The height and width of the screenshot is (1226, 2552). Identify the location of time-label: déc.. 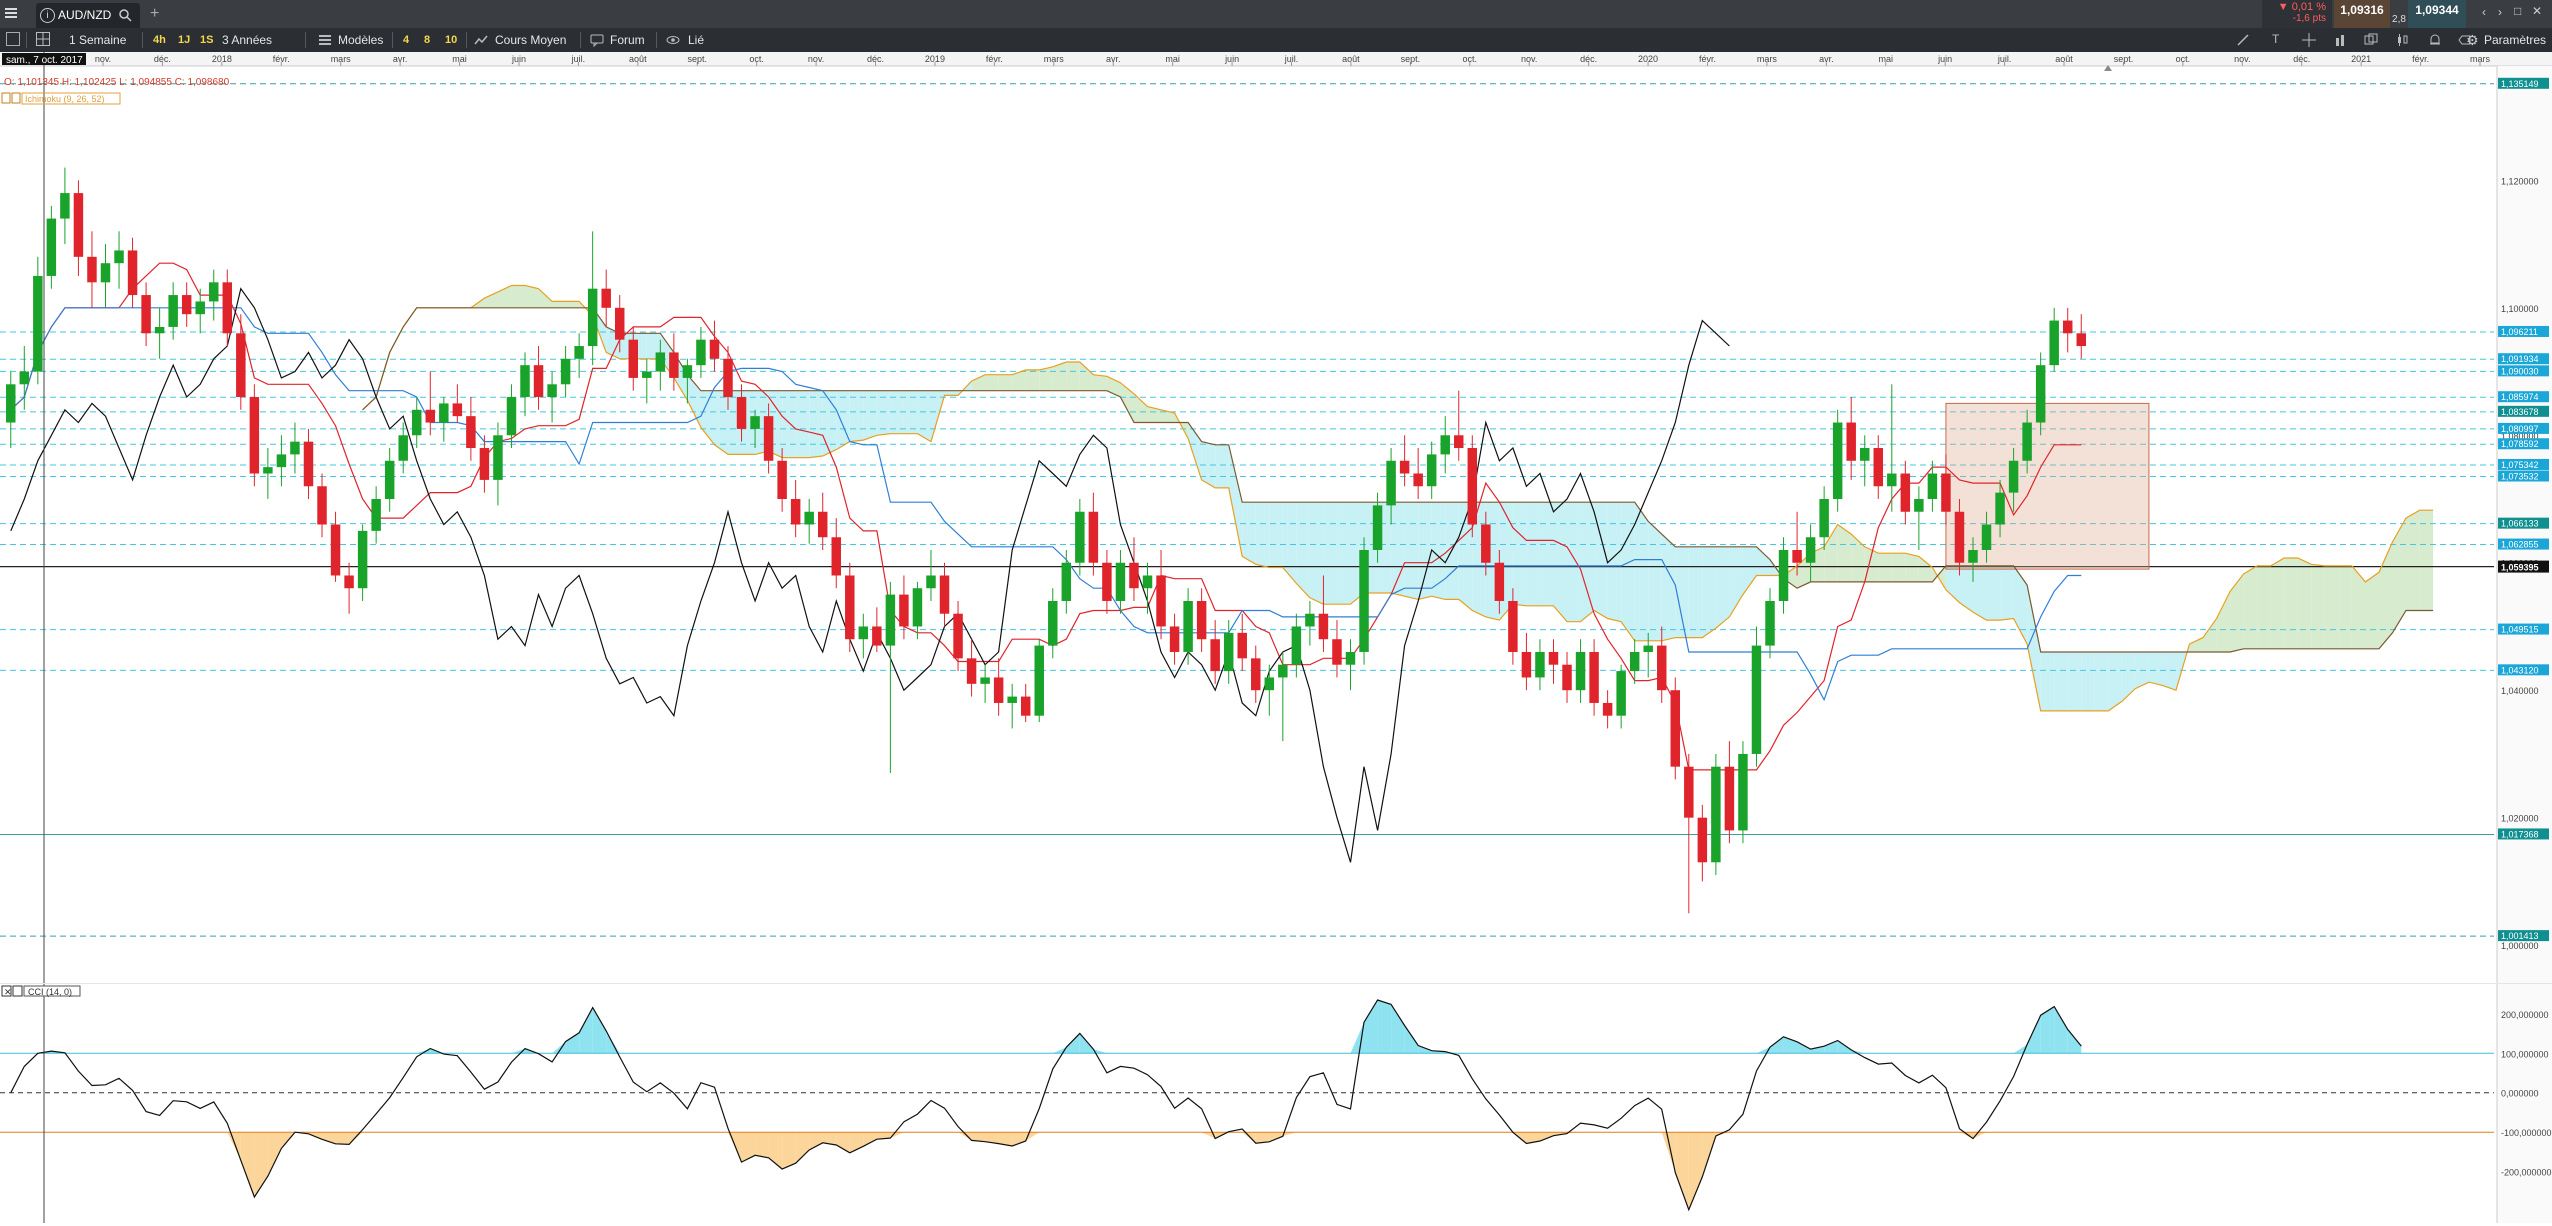
(2301, 59).